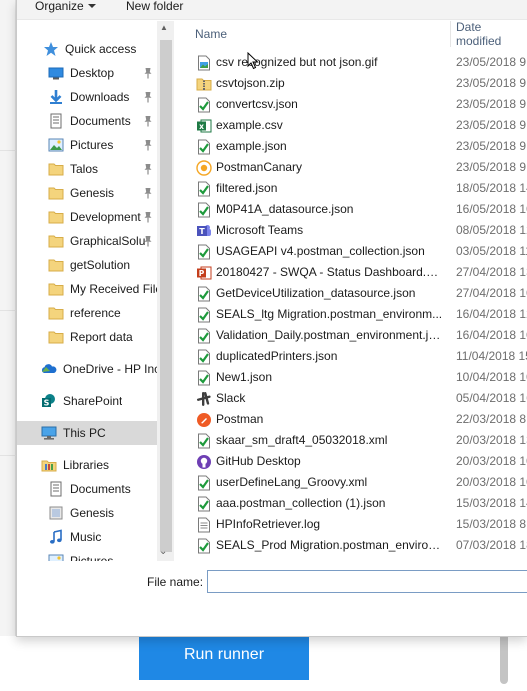 This screenshot has width=527, height=691. Describe the element at coordinates (100, 121) in the screenshot. I see `nav-item-label: Documents` at that location.